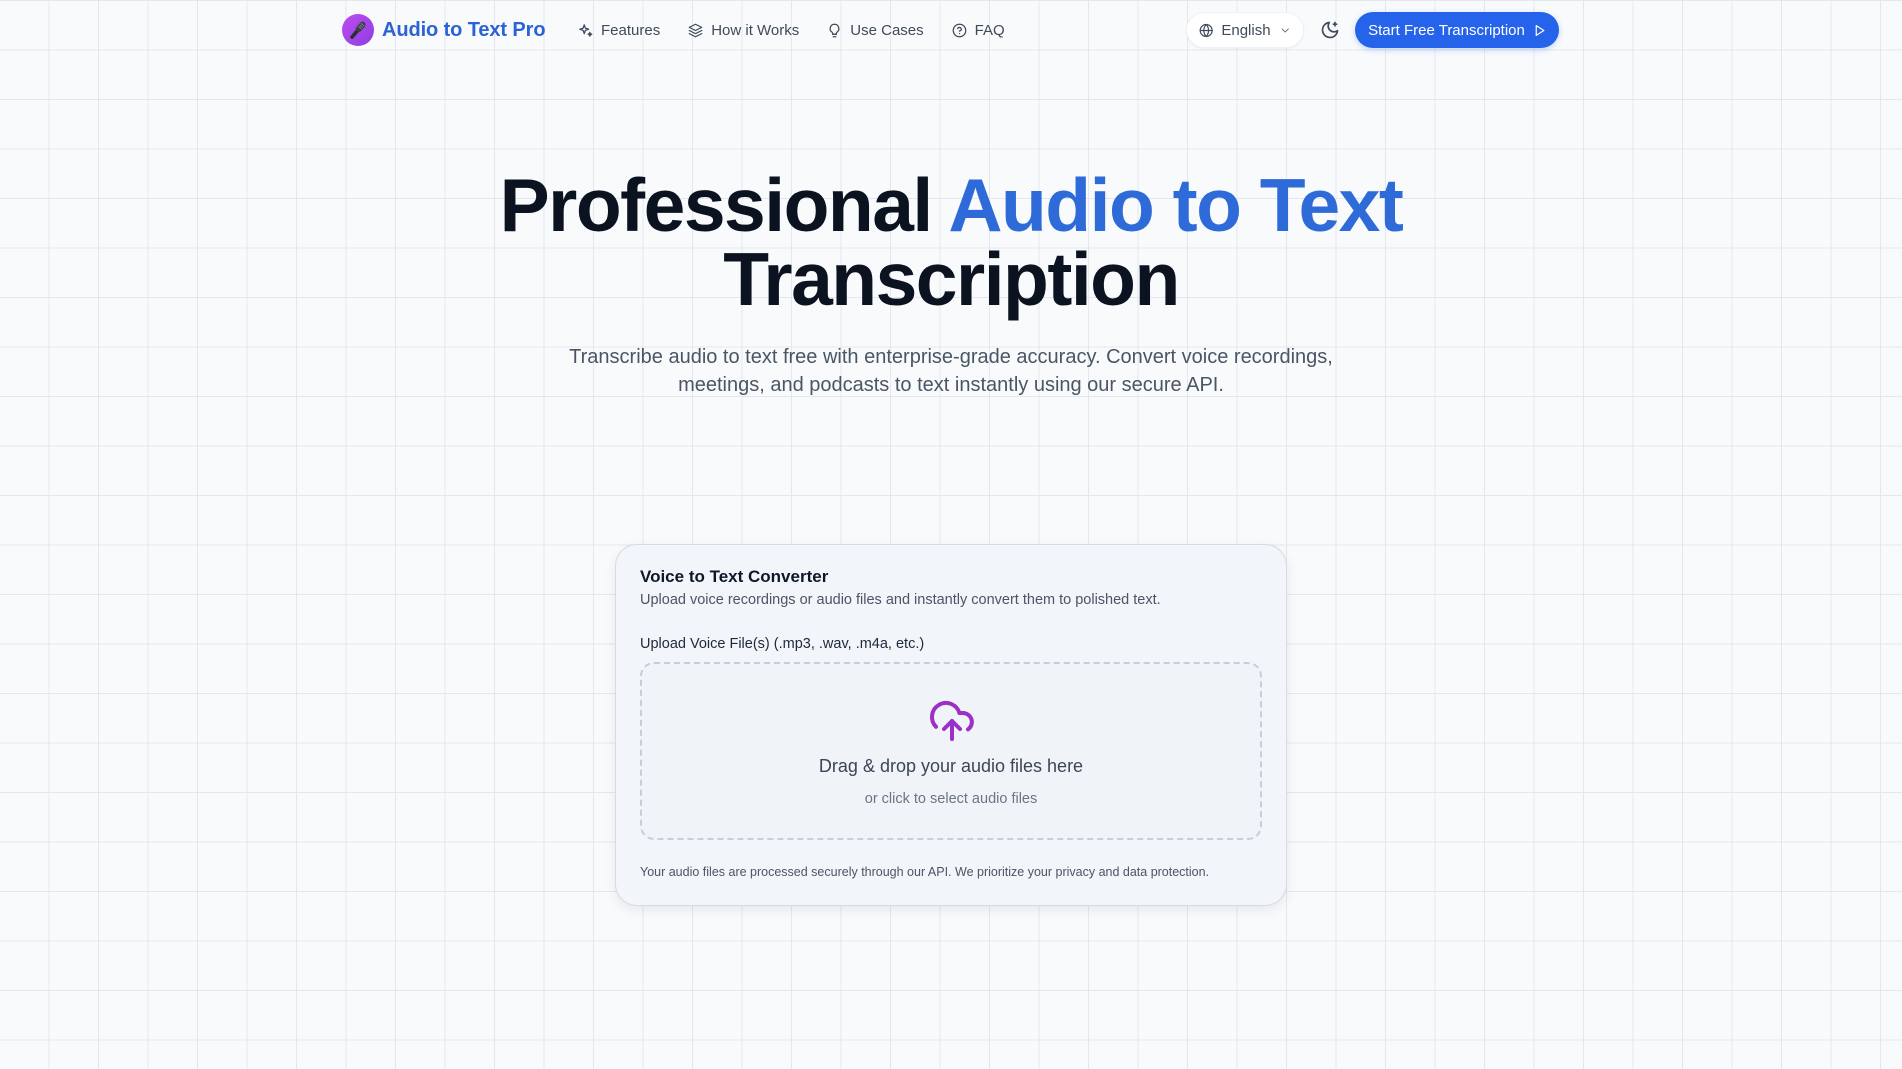  I want to click on language-selected-value: English, so click(1246, 30).